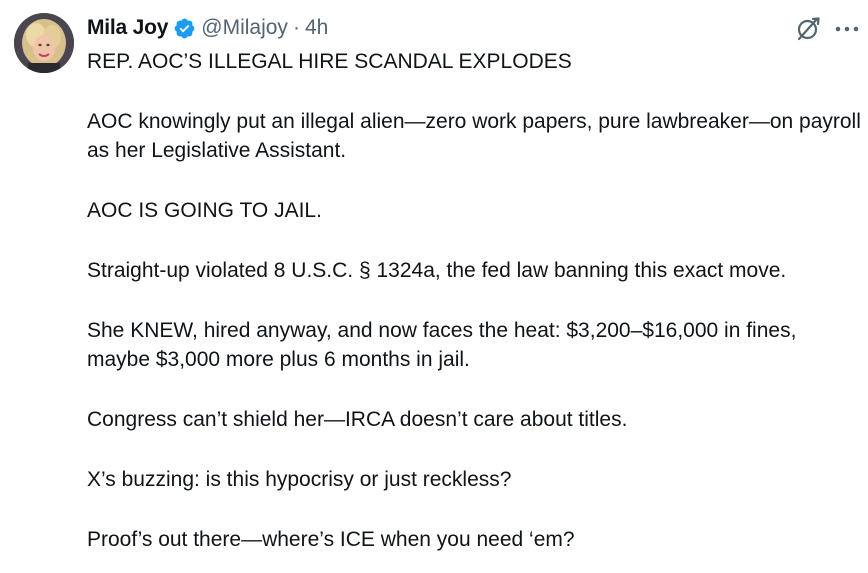 The height and width of the screenshot is (573, 868). I want to click on author-handle: @Milajoy, so click(244, 28).